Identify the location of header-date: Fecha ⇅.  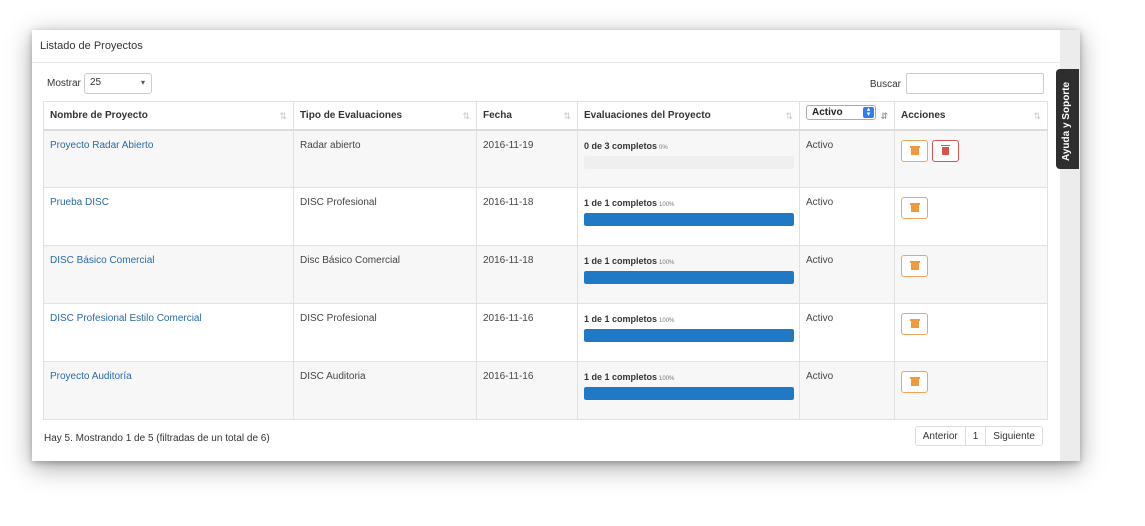
(527, 116).